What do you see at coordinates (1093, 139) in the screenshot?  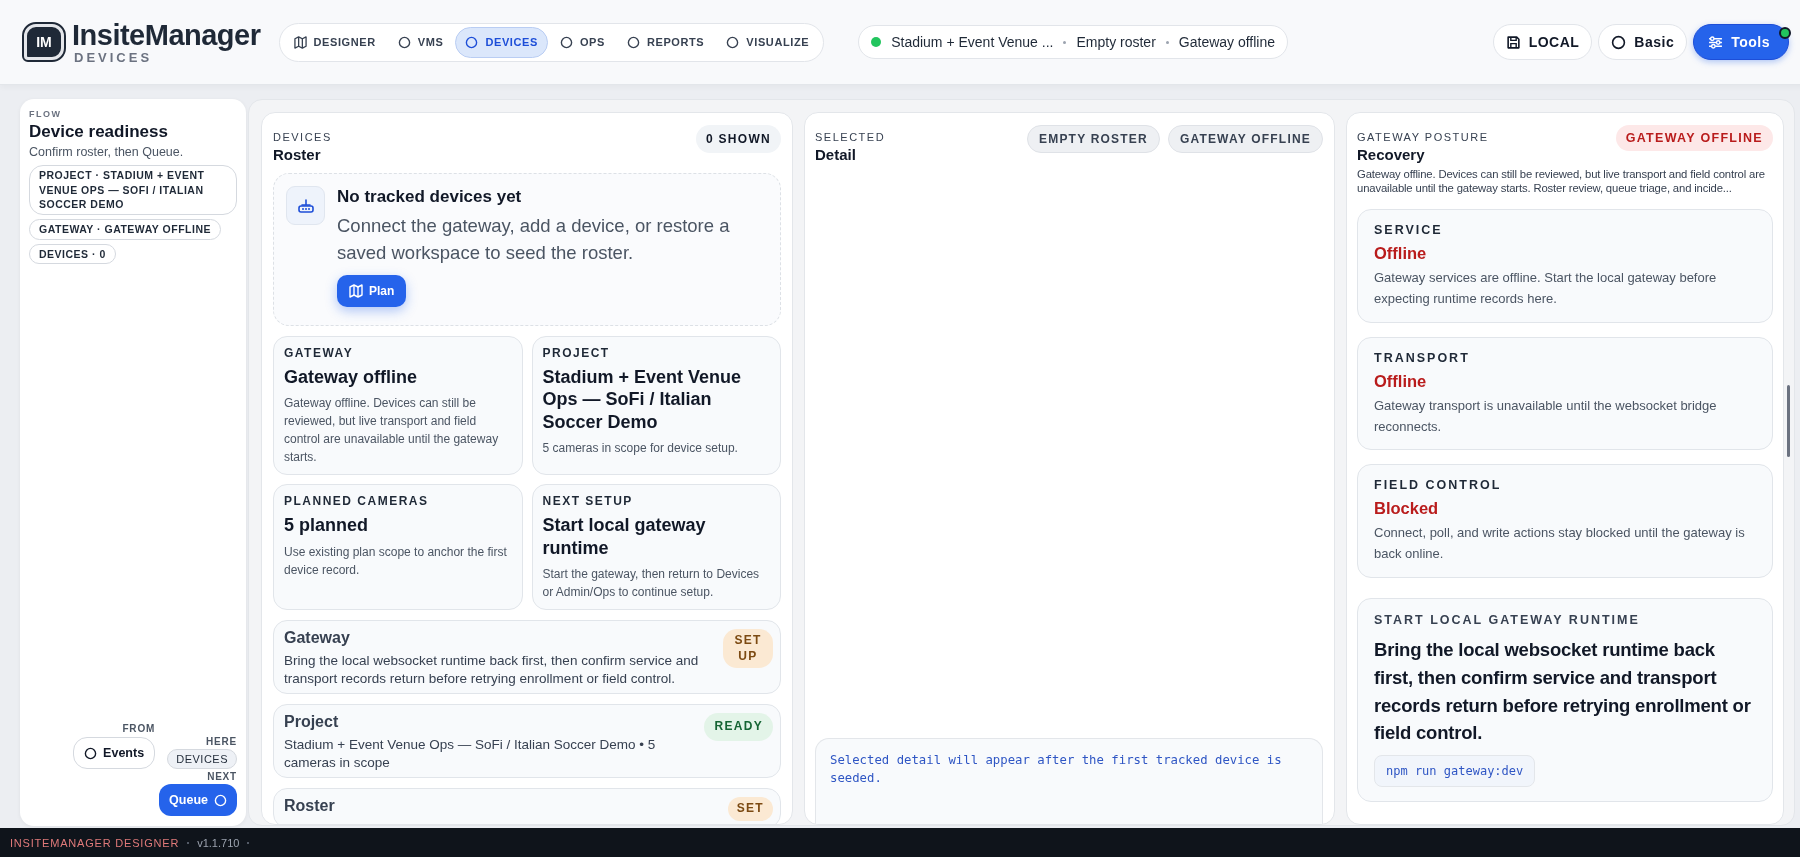 I see `status-tag: EMPTY ROSTER` at bounding box center [1093, 139].